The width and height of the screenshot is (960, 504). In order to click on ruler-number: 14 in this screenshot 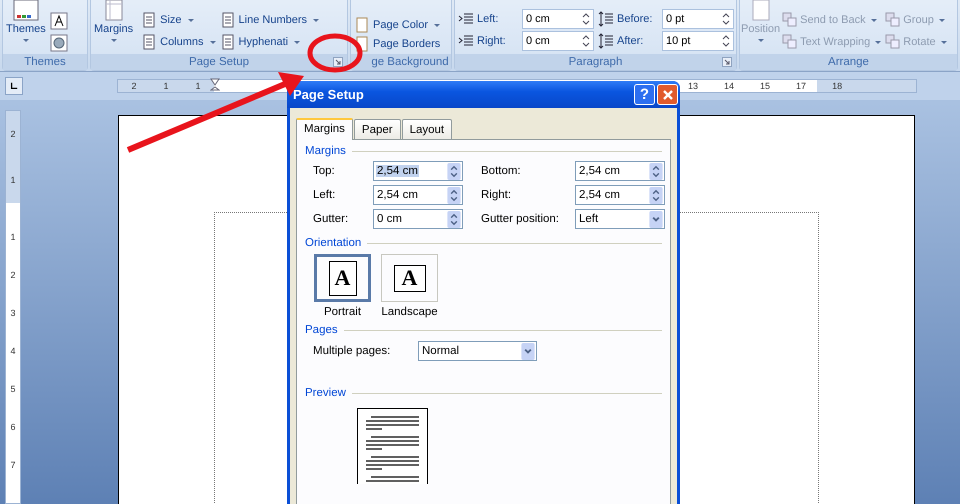, I will do `click(729, 86)`.